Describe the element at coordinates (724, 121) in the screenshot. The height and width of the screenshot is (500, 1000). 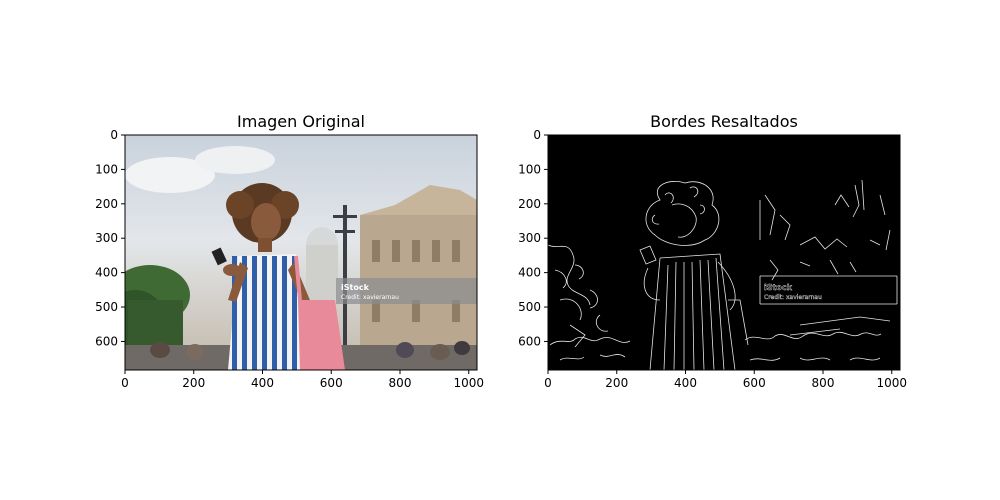
I see `panel-title: Bordes Resaltados` at that location.